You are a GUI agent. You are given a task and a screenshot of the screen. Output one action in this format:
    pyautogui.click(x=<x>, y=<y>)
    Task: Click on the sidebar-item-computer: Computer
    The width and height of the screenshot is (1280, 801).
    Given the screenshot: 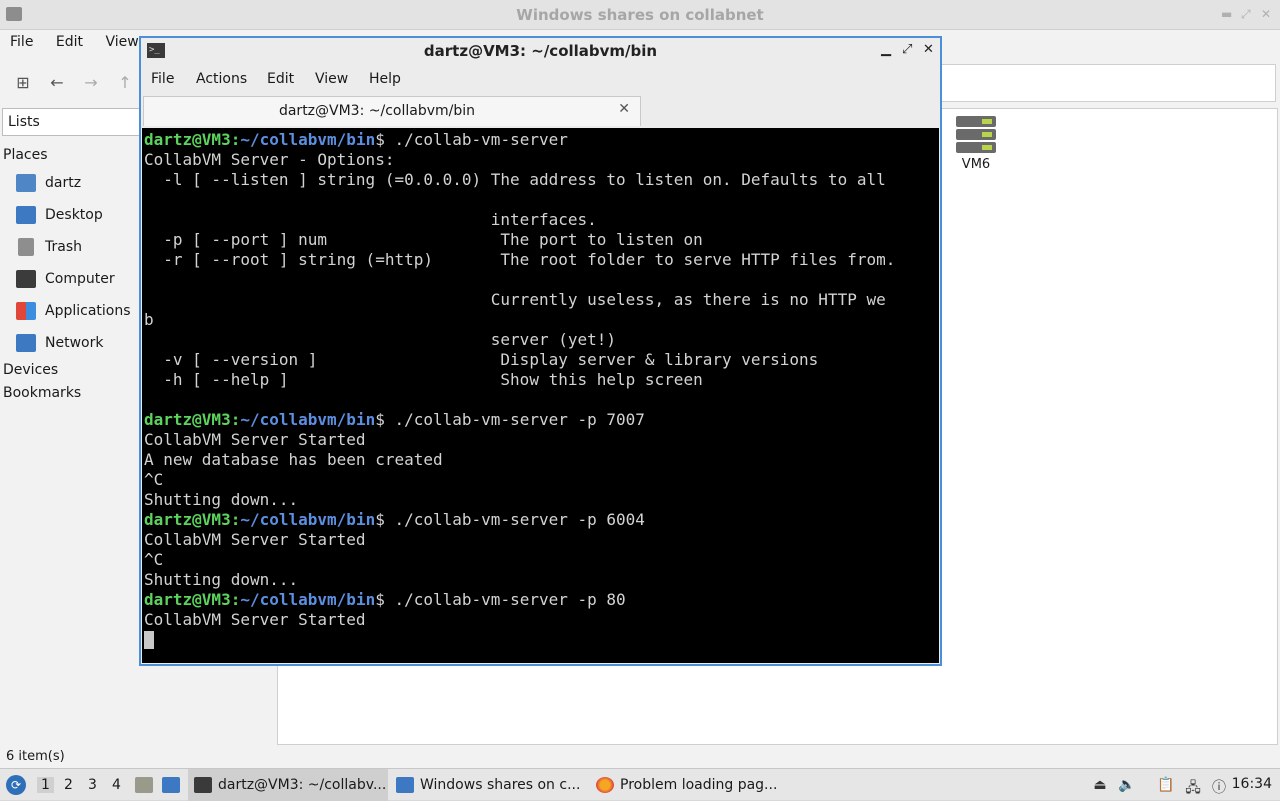 What is the action you would take?
    pyautogui.click(x=65, y=279)
    